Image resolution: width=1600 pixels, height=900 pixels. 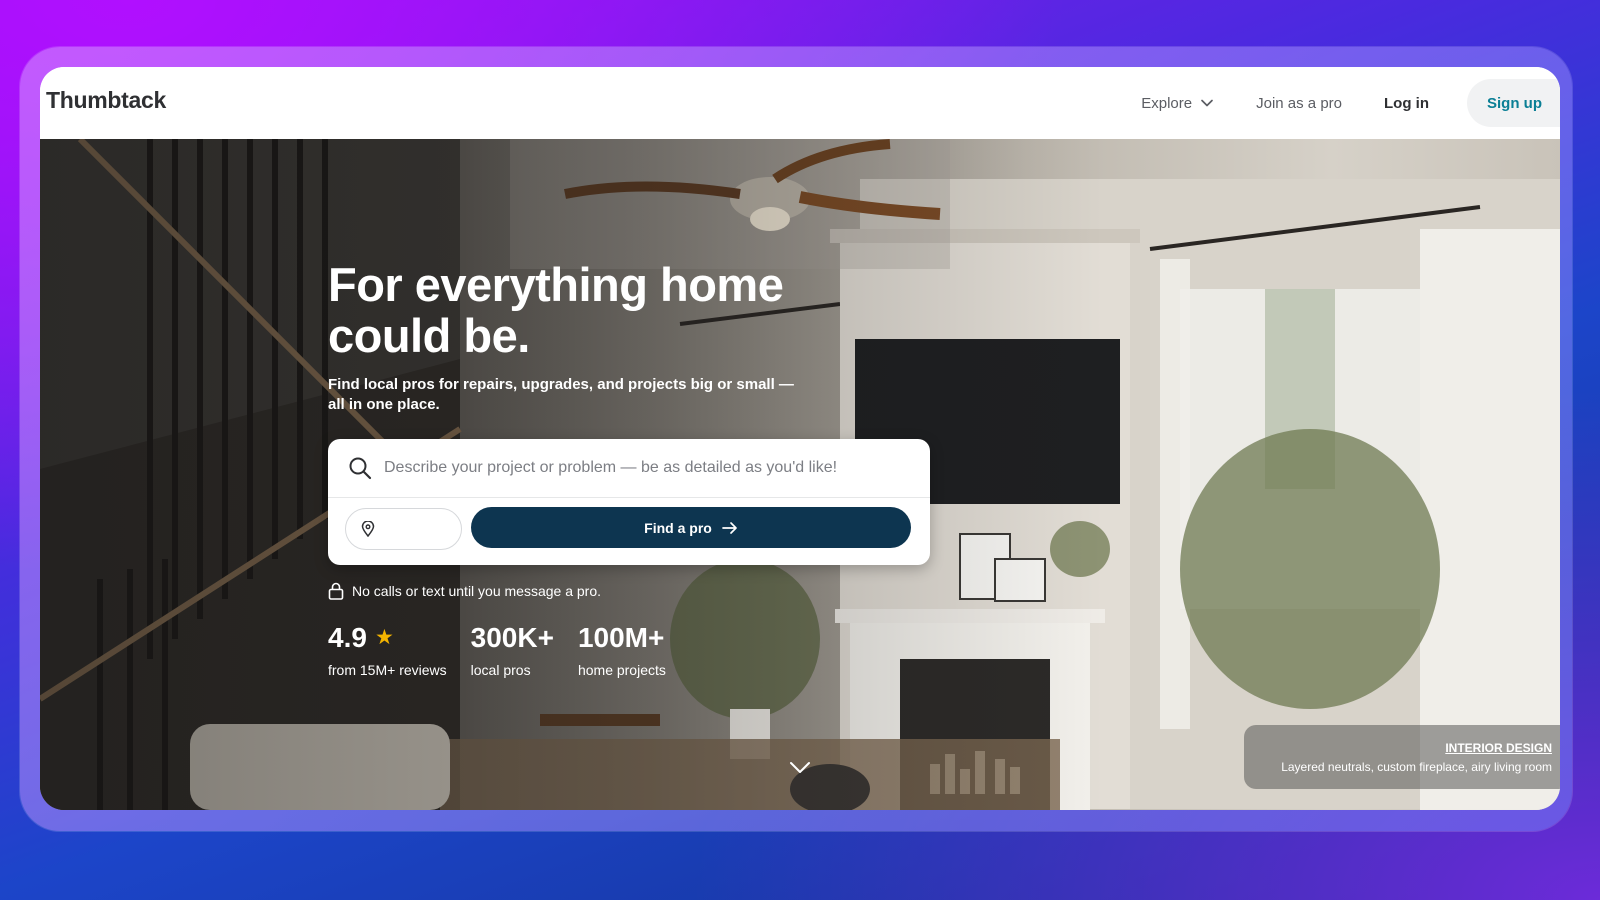 What do you see at coordinates (387, 670) in the screenshot?
I see `rating-label: from 15M+ reviews` at bounding box center [387, 670].